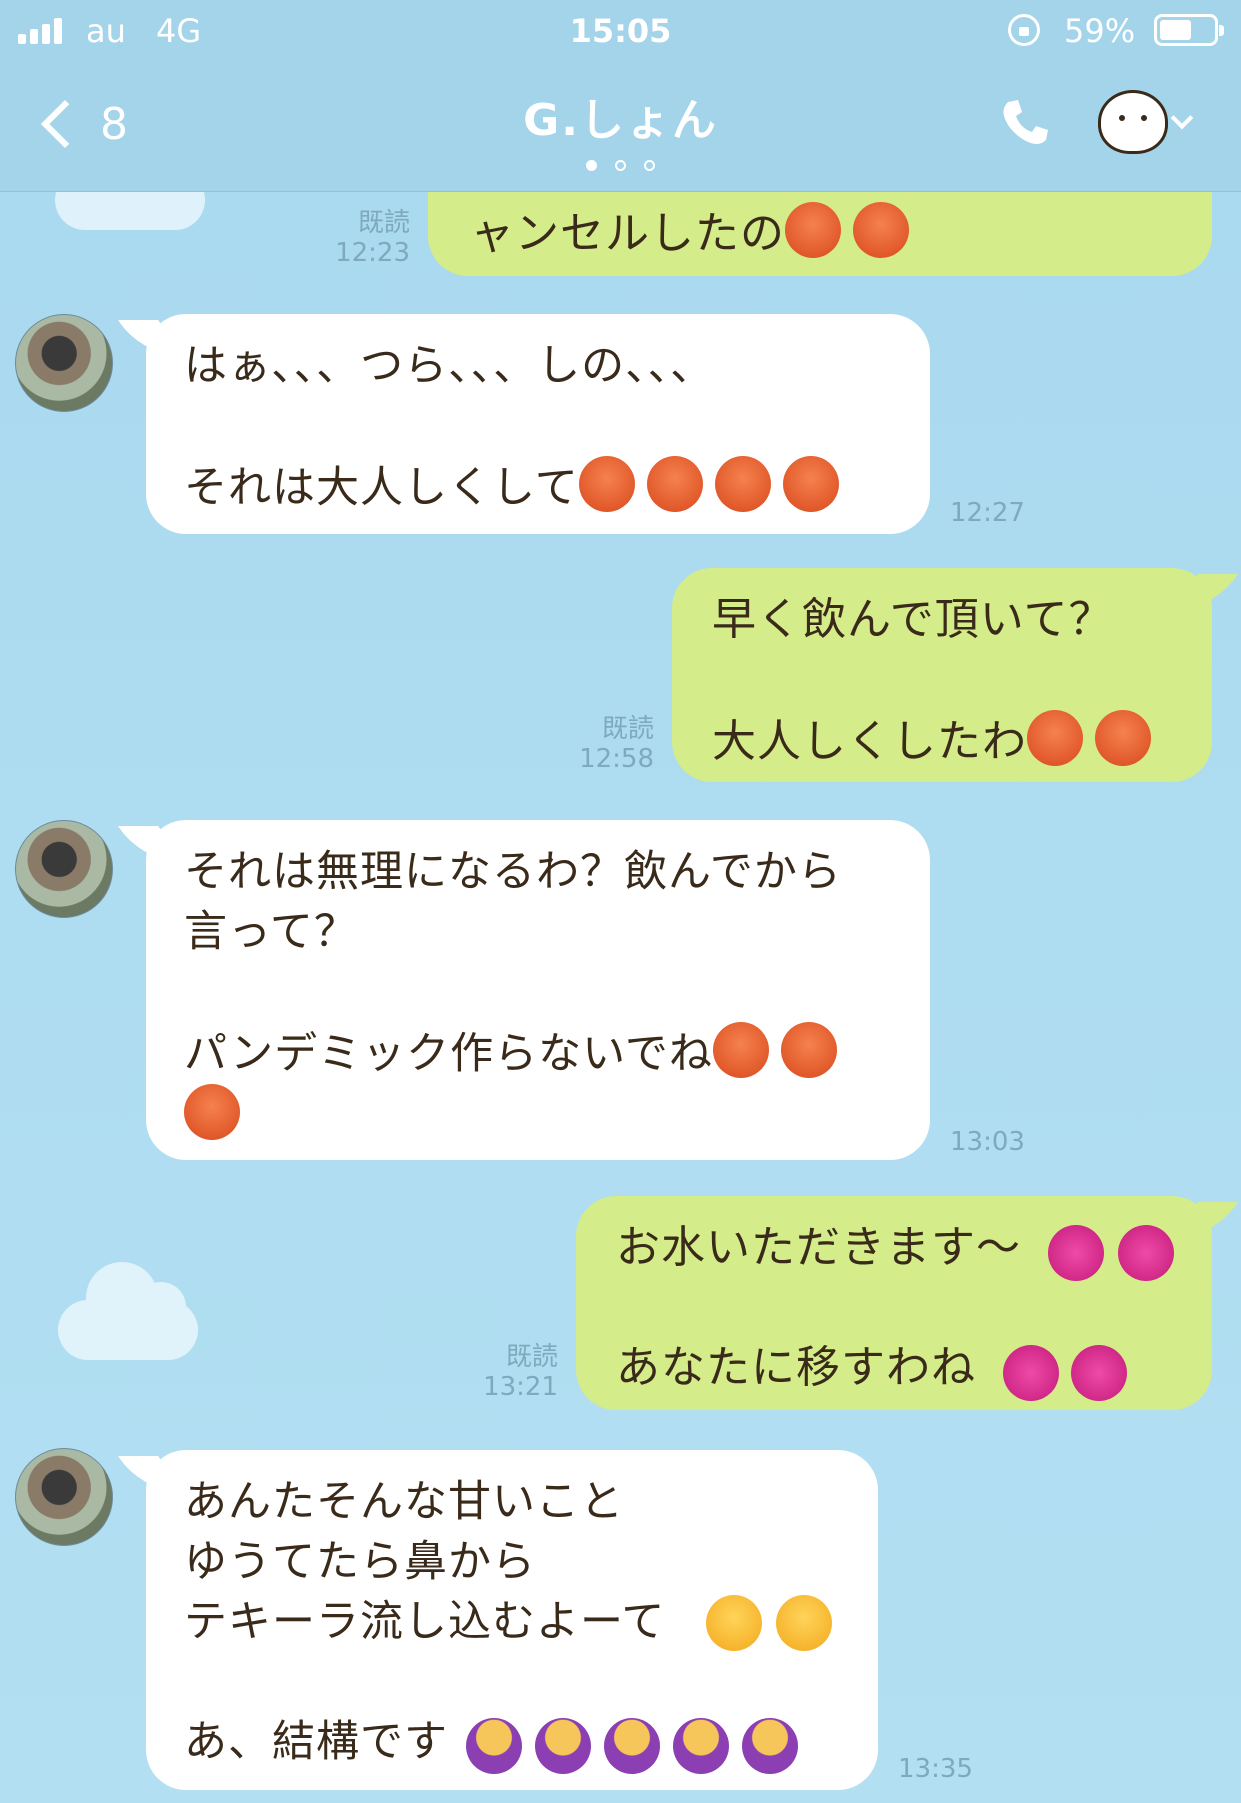 The image size is (1241, 1803). I want to click on message-text: 早く飲んで頂いて？ 大人しくしたわ, so click(943, 681).